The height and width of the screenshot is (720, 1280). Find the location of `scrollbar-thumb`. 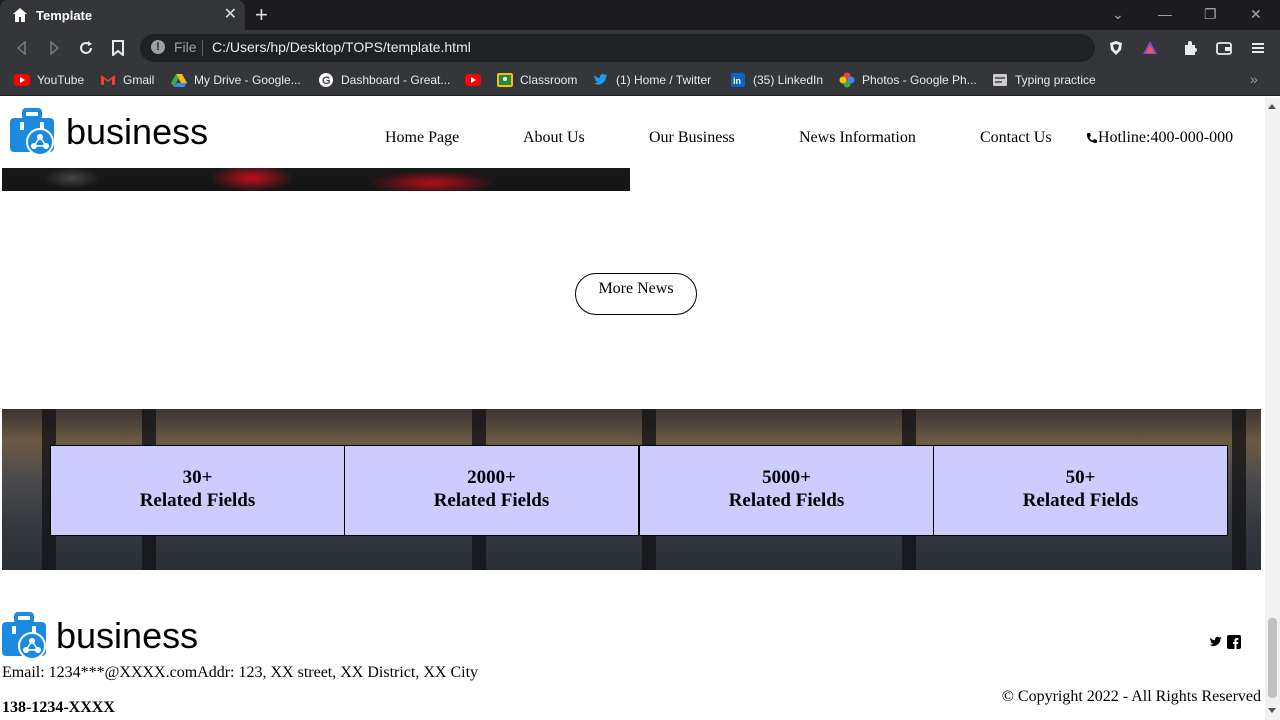

scrollbar-thumb is located at coordinates (1272, 658).